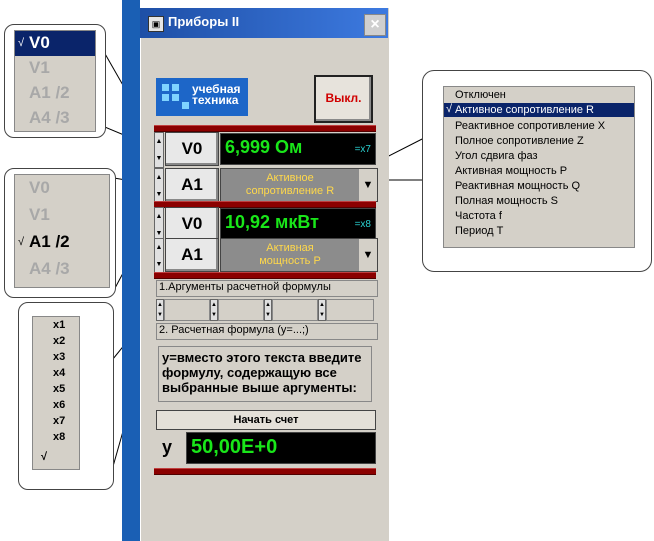 This screenshot has width=654, height=541. I want to click on menu-item-reactive-power: Реактивная мощность Q, so click(517, 186).